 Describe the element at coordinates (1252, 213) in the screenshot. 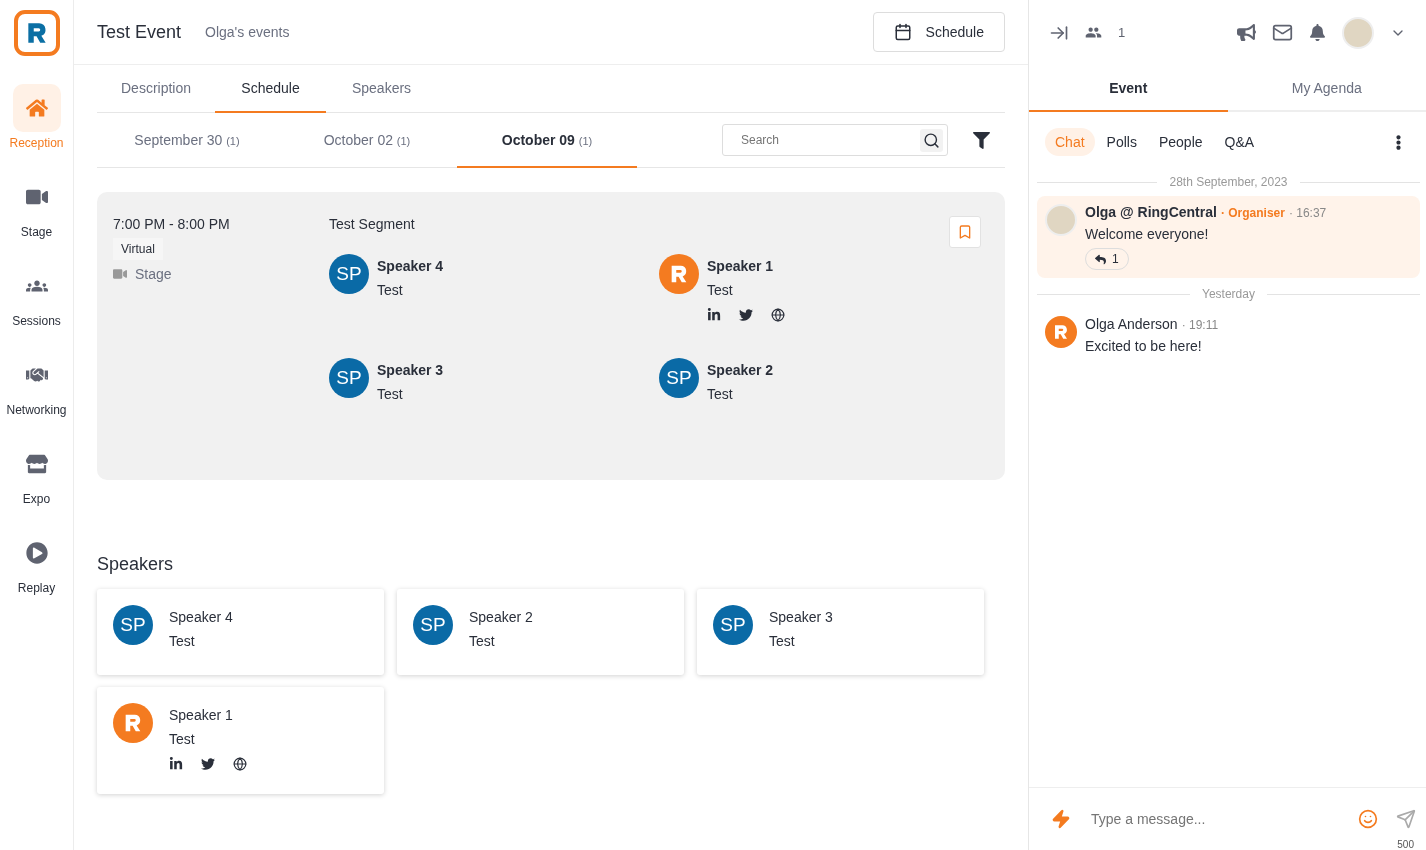

I see `author-role: · Organiser` at that location.